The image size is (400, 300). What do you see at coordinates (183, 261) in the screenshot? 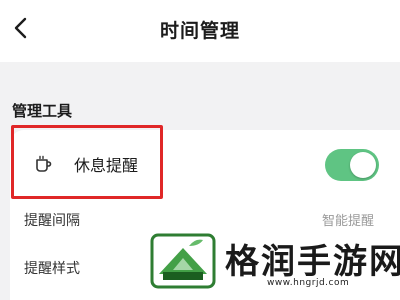
I see `watermark-logo-icon` at bounding box center [183, 261].